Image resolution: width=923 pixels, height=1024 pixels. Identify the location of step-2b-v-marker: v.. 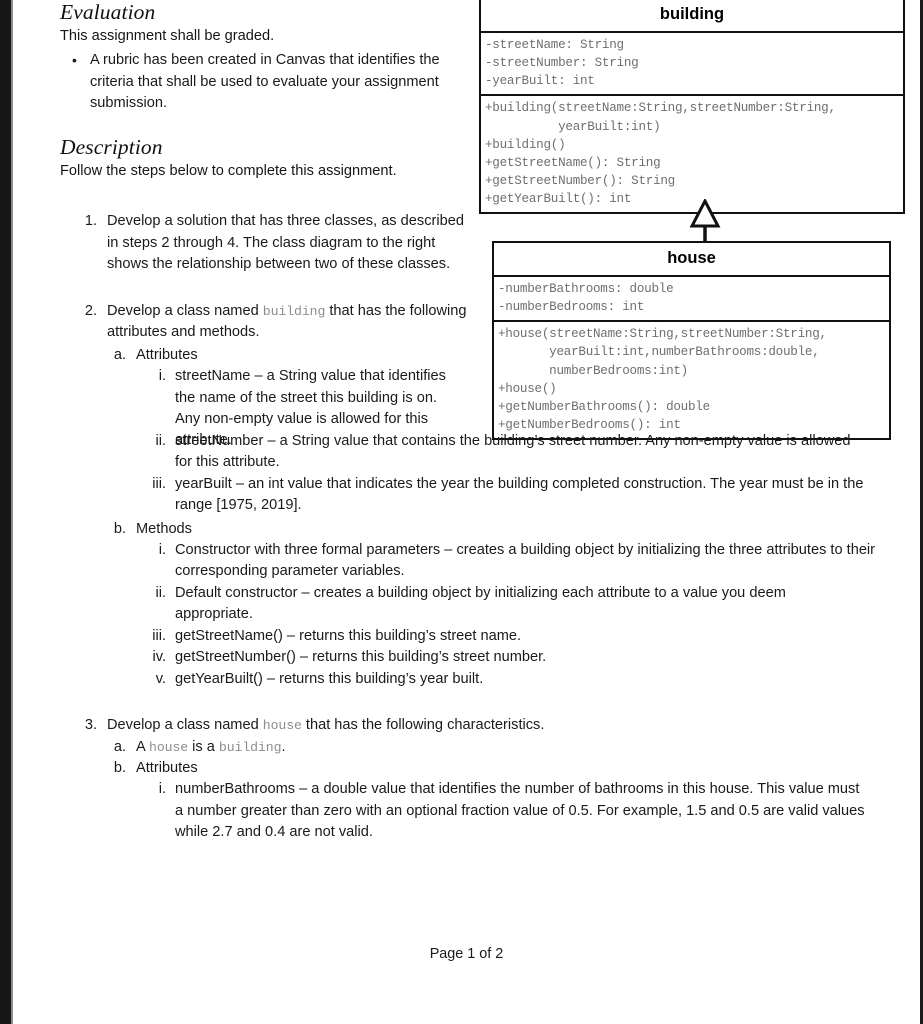
(160, 678).